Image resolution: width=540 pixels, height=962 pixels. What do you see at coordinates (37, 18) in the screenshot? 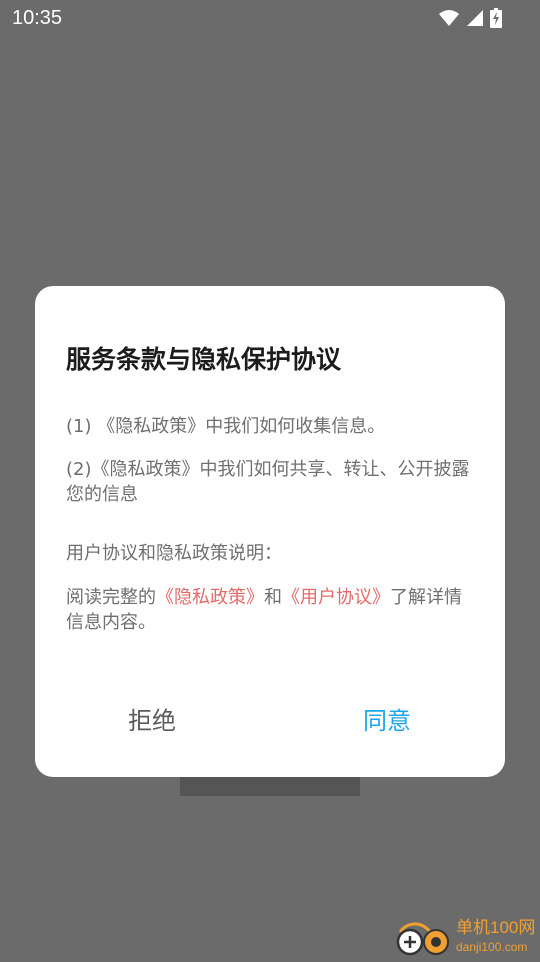
I see `status-time: 10:35` at bounding box center [37, 18].